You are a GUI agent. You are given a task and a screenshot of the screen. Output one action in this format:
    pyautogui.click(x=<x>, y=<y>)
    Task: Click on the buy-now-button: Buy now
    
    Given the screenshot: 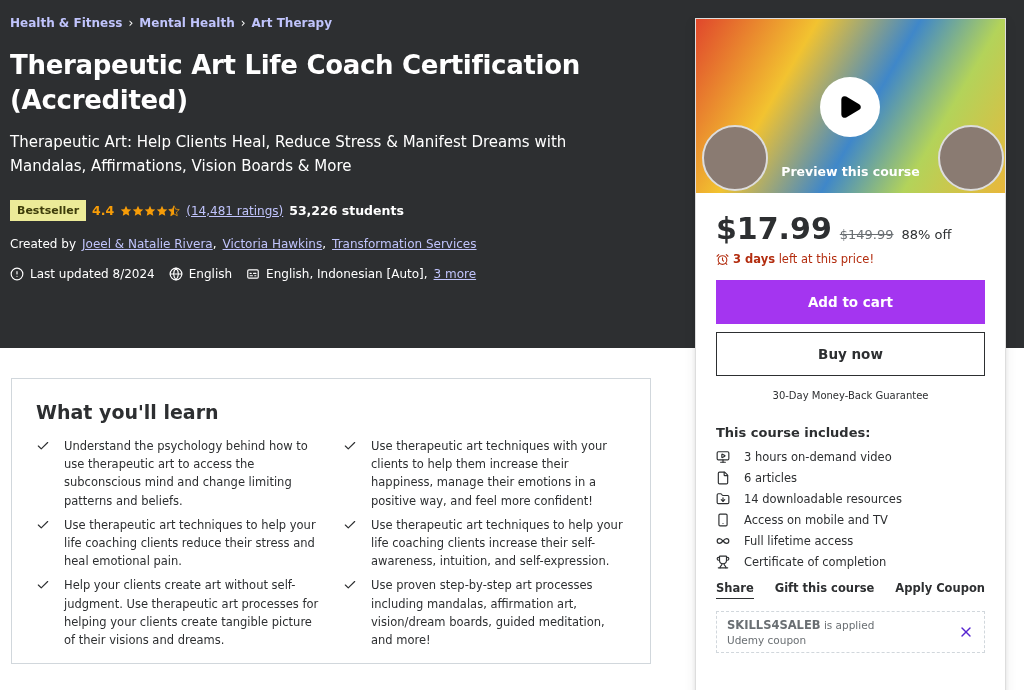 What is the action you would take?
    pyautogui.click(x=850, y=354)
    